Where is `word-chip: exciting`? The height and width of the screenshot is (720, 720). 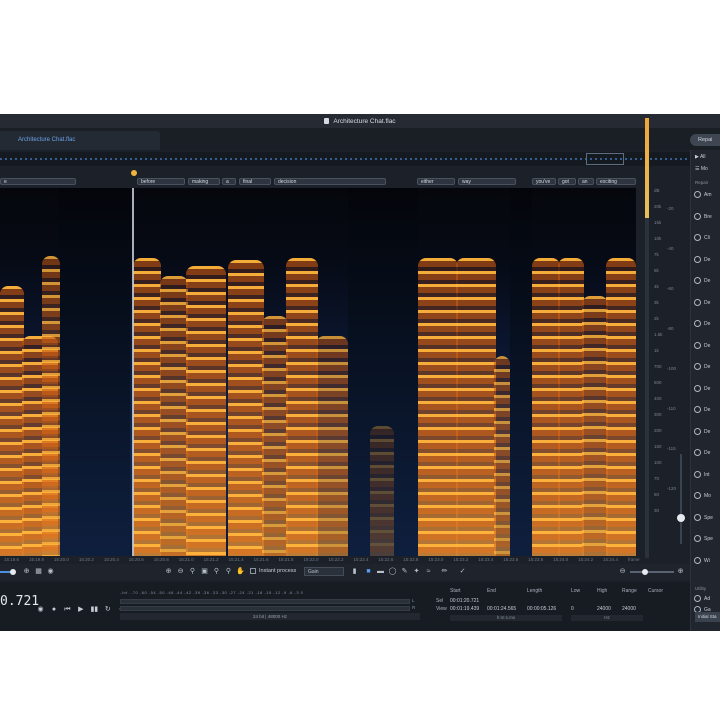
word-chip: exciting is located at coordinates (616, 181).